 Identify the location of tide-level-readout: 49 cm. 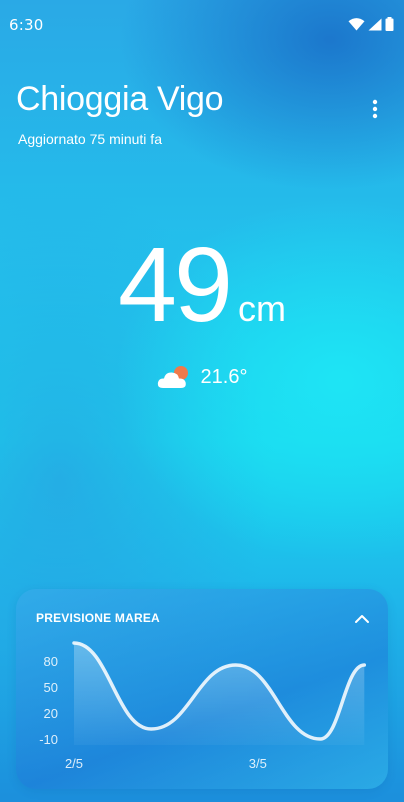
(202, 285).